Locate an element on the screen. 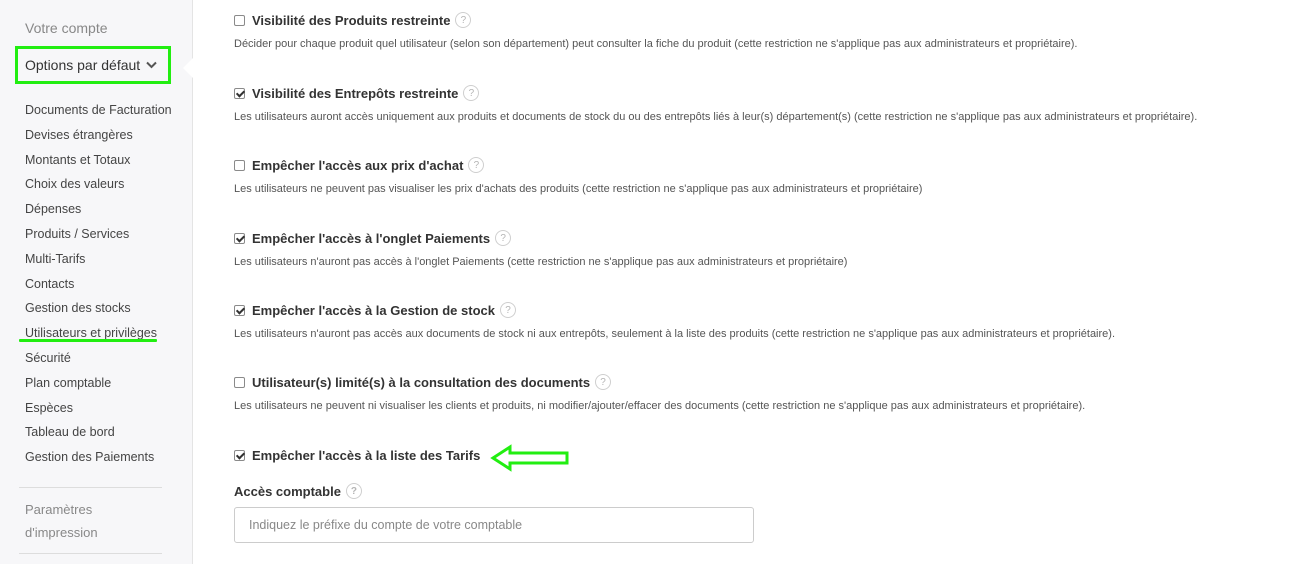 The image size is (1290, 564). block-price-list-checkbox is located at coordinates (239, 455).